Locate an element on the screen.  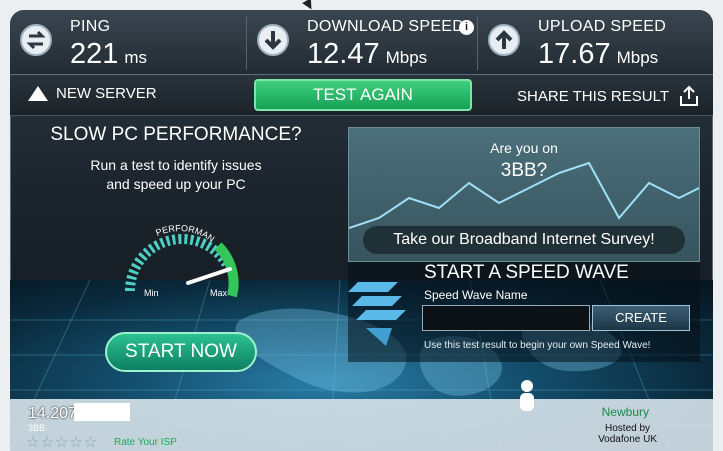
upload-stat: UPLOAD SPEED 17.67 Mbps is located at coordinates (595, 42).